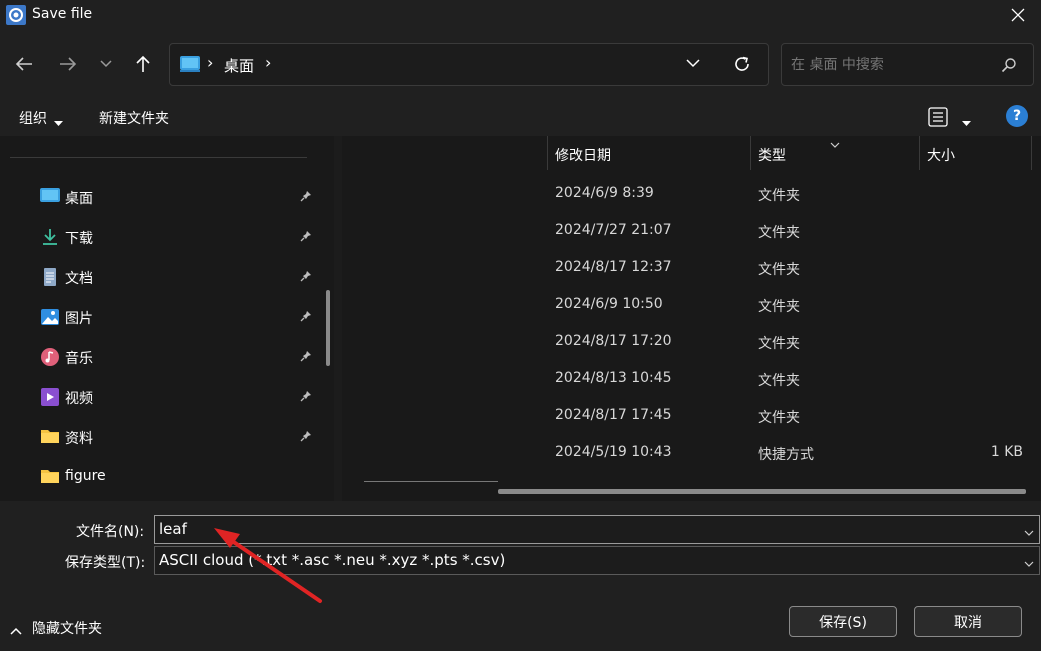  What do you see at coordinates (50, 477) in the screenshot?
I see `folder-icon` at bounding box center [50, 477].